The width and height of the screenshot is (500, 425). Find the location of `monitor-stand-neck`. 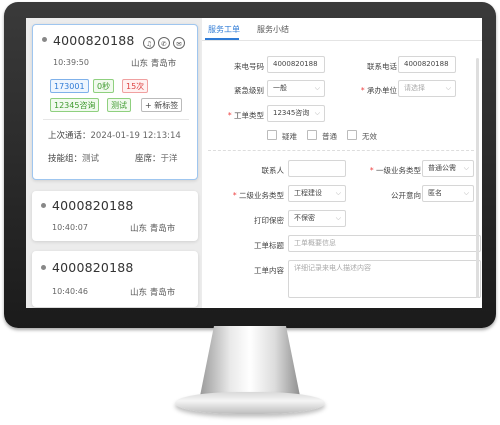

monitor-stand-neck is located at coordinates (250, 361).